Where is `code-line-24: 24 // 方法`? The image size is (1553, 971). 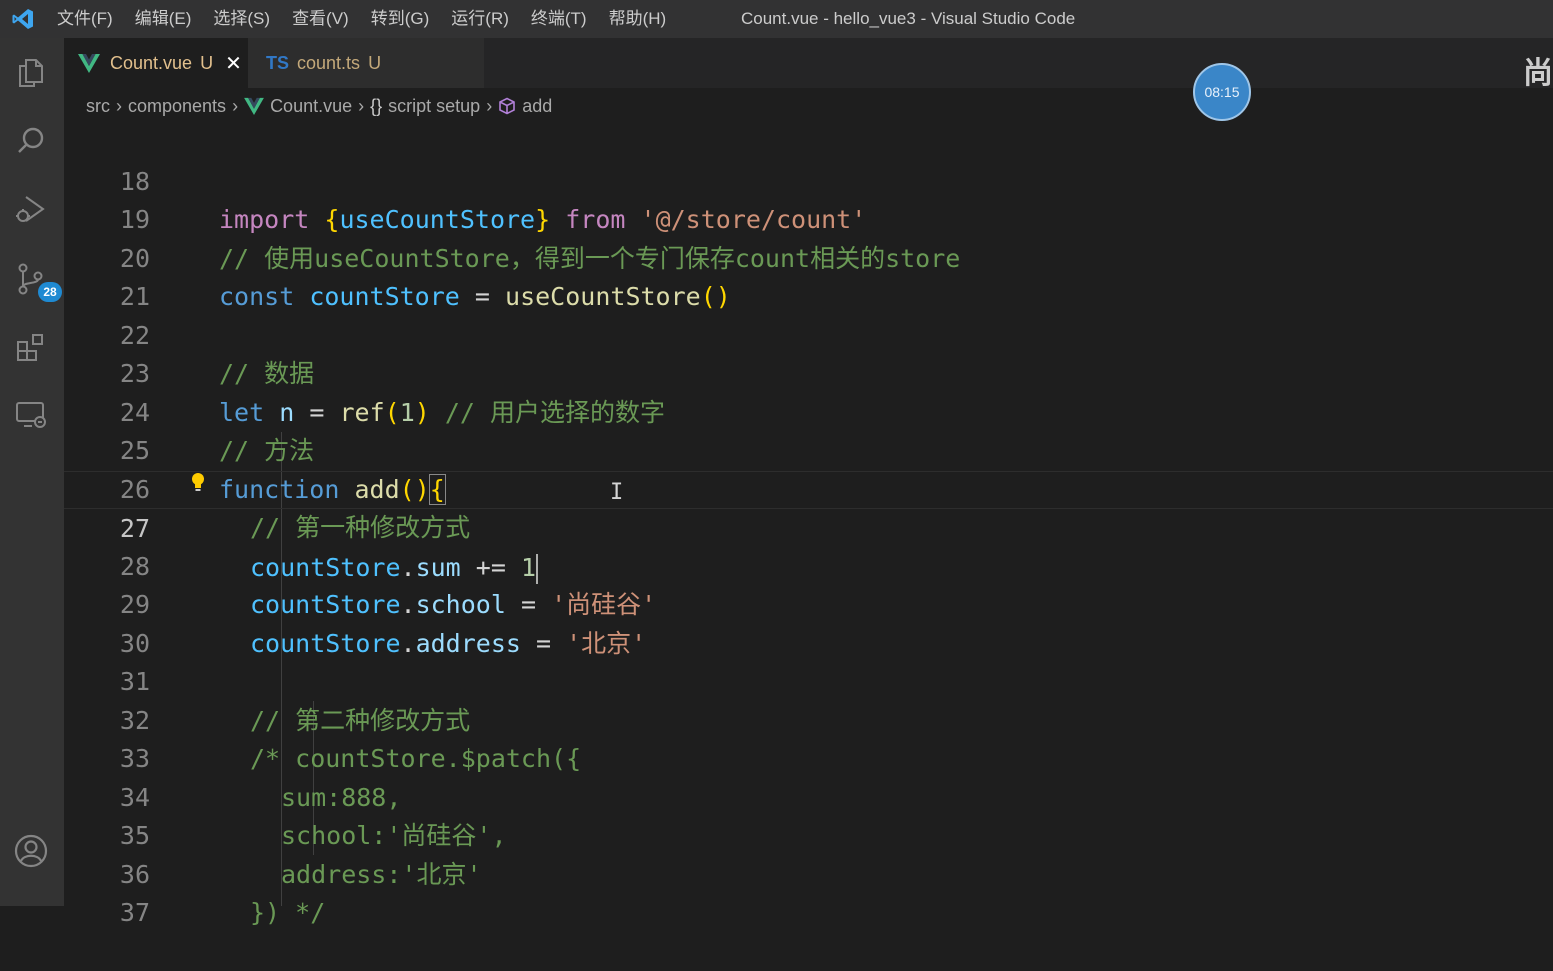
code-line-24: 24 // 方法 is located at coordinates (808, 410).